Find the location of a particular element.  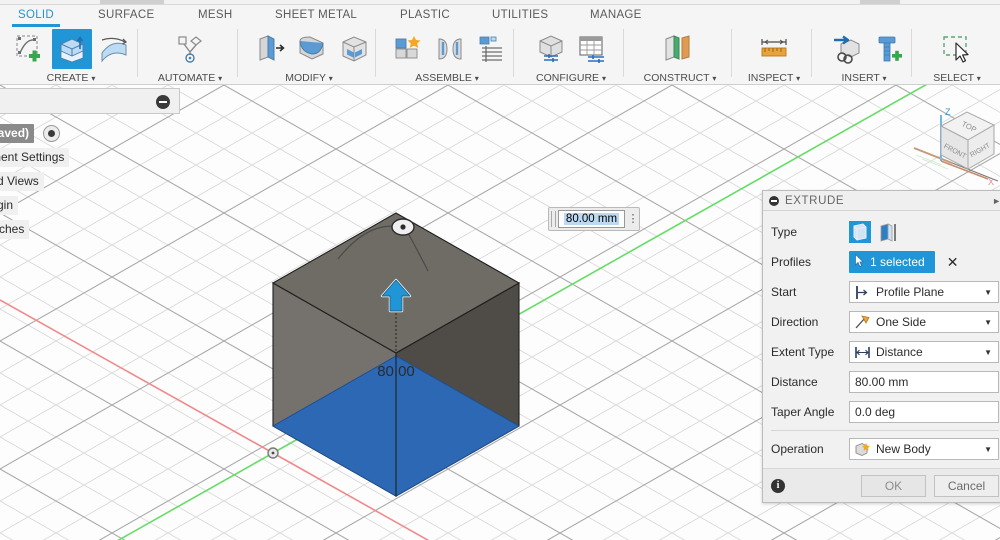

dialog-expand-arrow: ► is located at coordinates (996, 201).